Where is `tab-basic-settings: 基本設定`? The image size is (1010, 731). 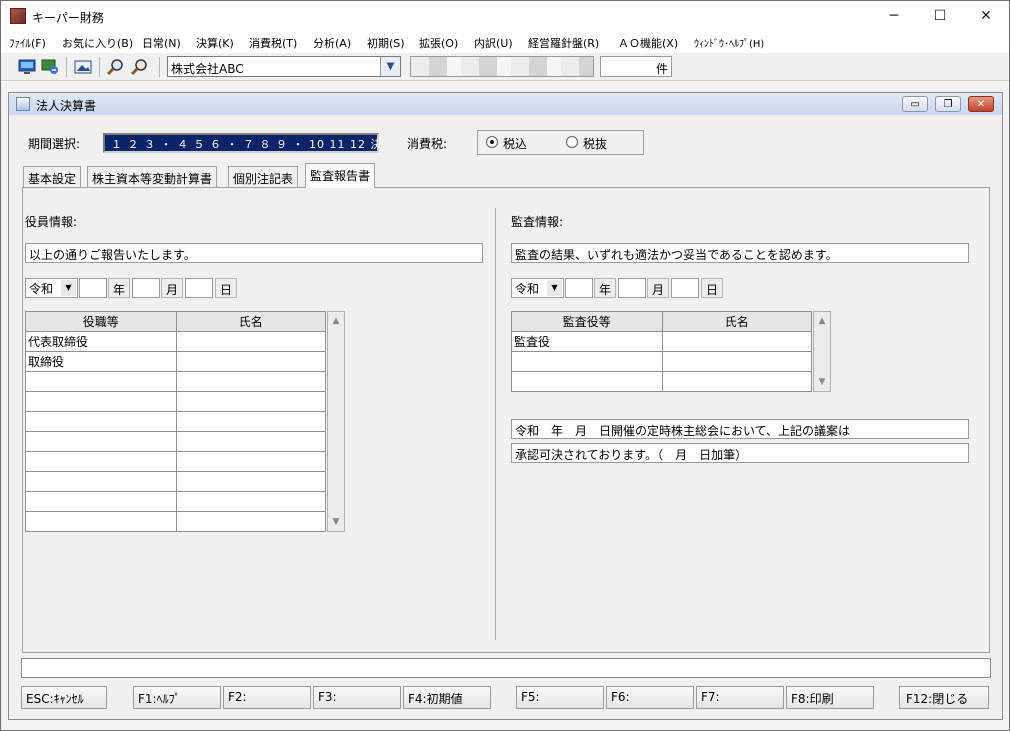 tab-basic-settings: 基本設定 is located at coordinates (52, 176).